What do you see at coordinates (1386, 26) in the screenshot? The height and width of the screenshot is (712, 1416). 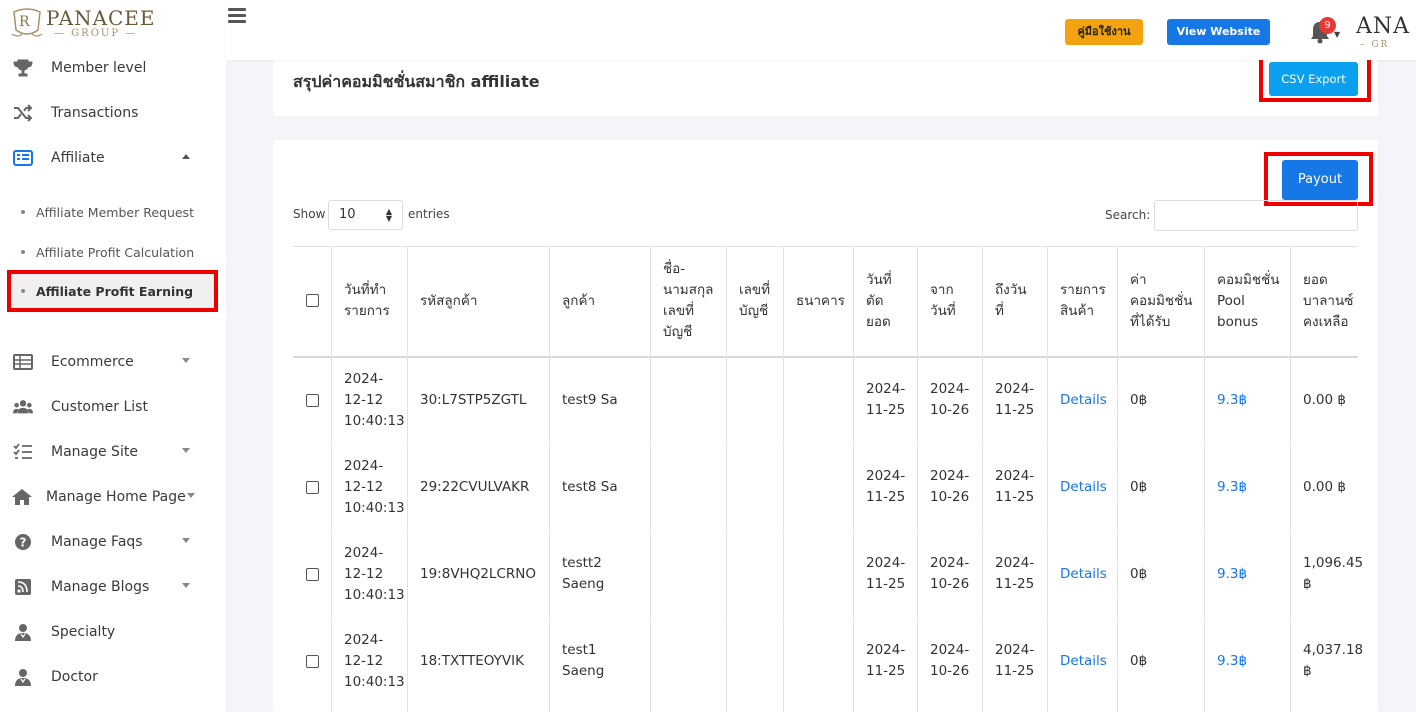 I see `user-avatar: ANA` at bounding box center [1386, 26].